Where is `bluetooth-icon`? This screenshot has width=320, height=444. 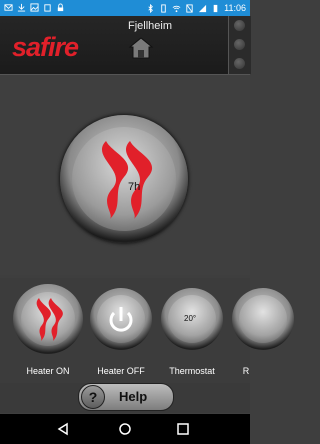
bluetooth-icon is located at coordinates (151, 8).